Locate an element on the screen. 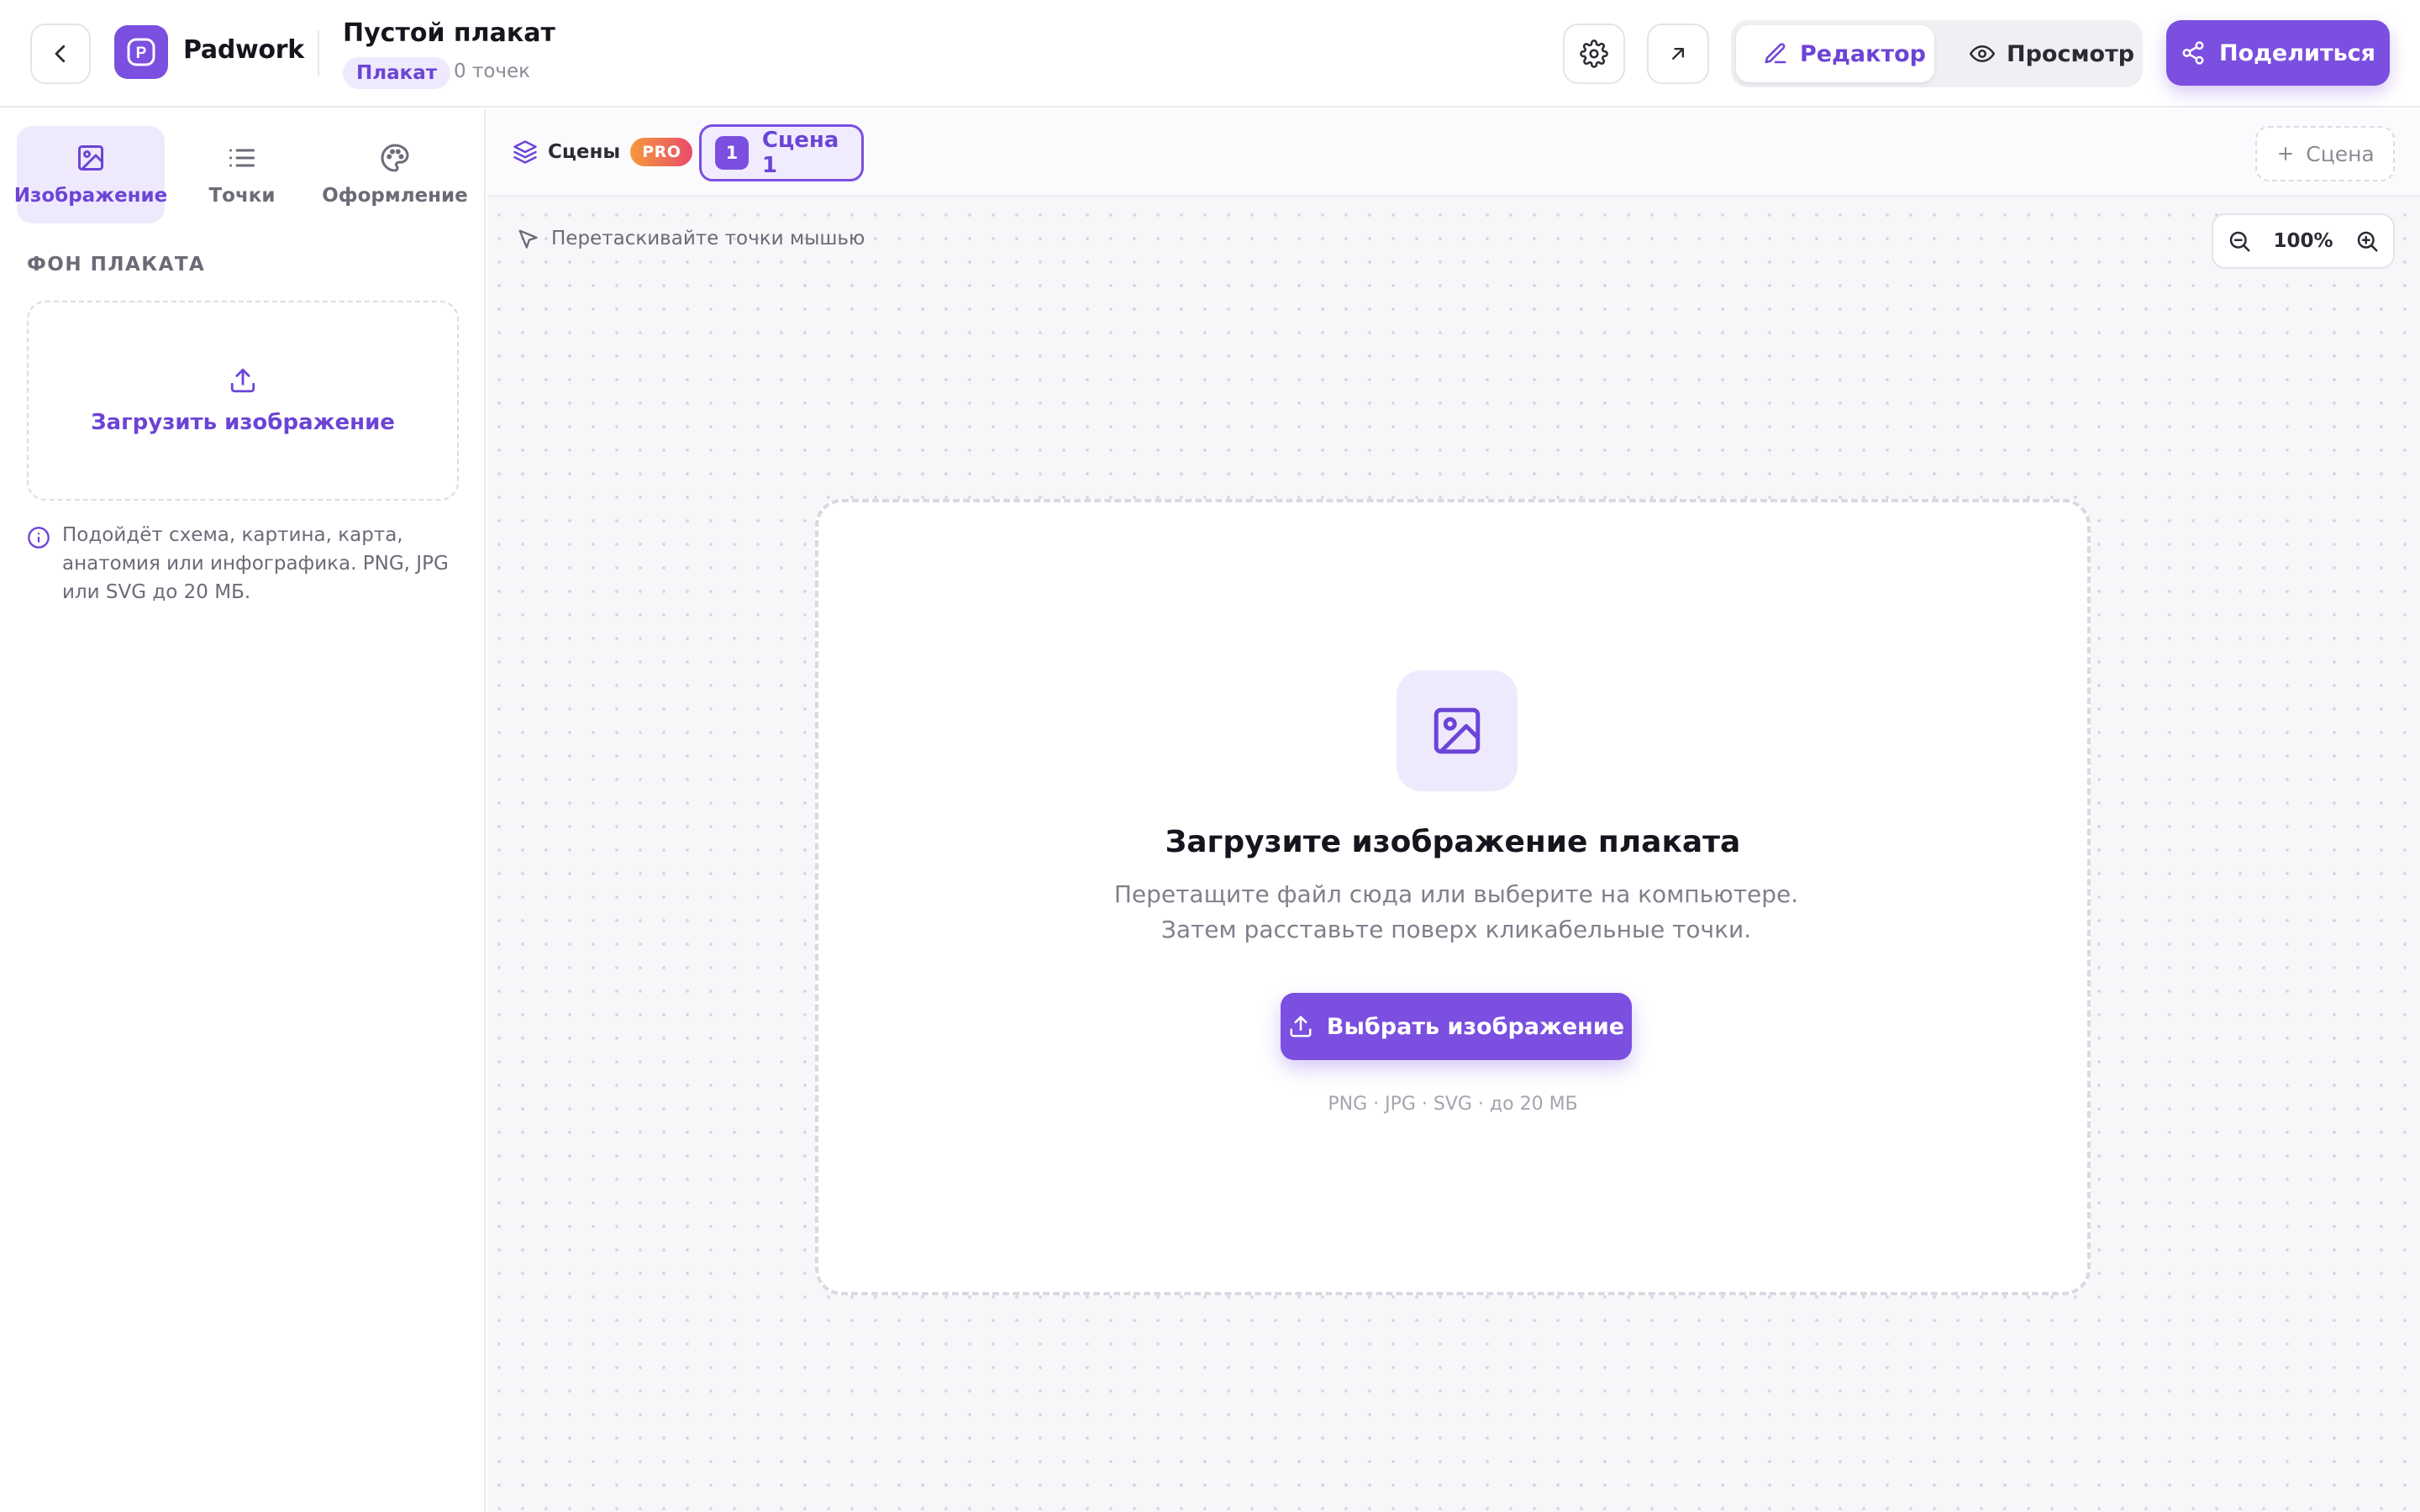 The height and width of the screenshot is (1512, 2420). tab-design: Оформление is located at coordinates (395, 174).